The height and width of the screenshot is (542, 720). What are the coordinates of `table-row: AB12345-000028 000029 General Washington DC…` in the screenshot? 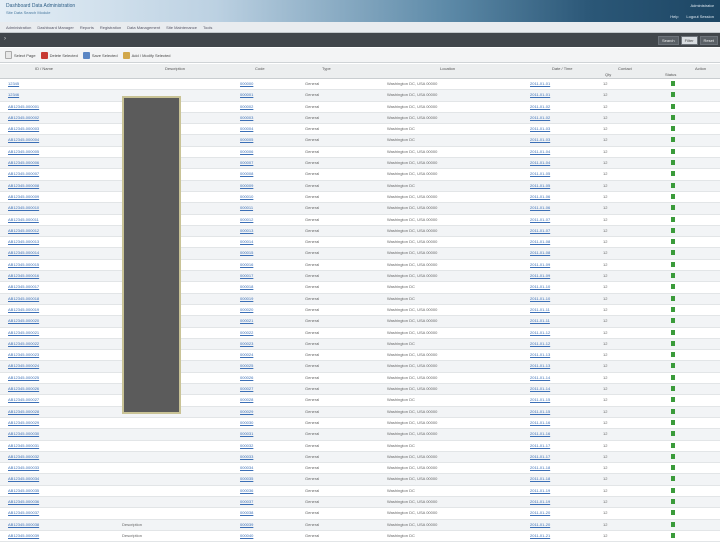 It's located at (360, 412).